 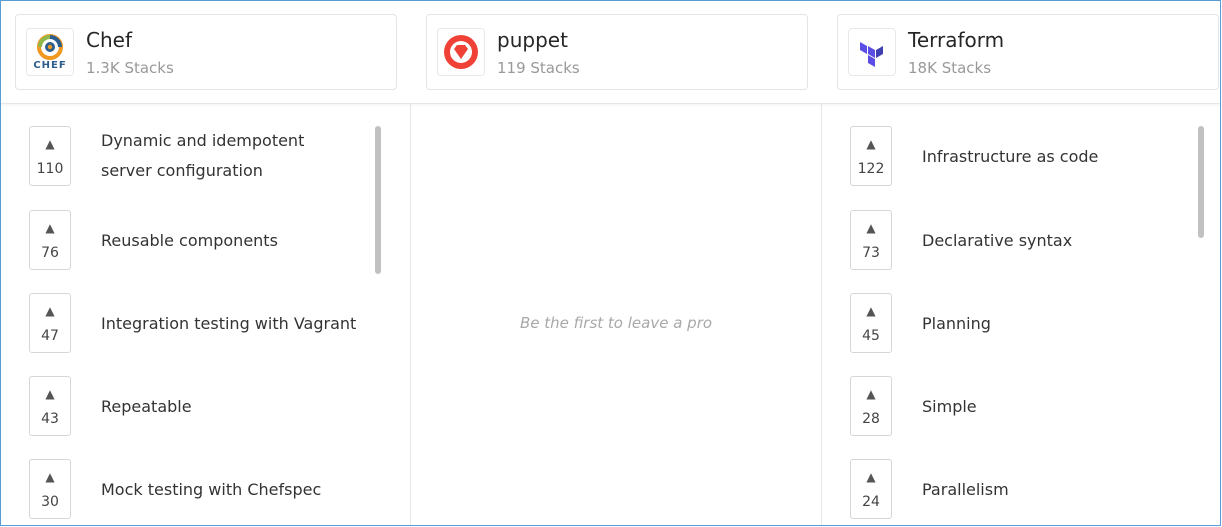 I want to click on vote-count: 45, so click(x=871, y=336).